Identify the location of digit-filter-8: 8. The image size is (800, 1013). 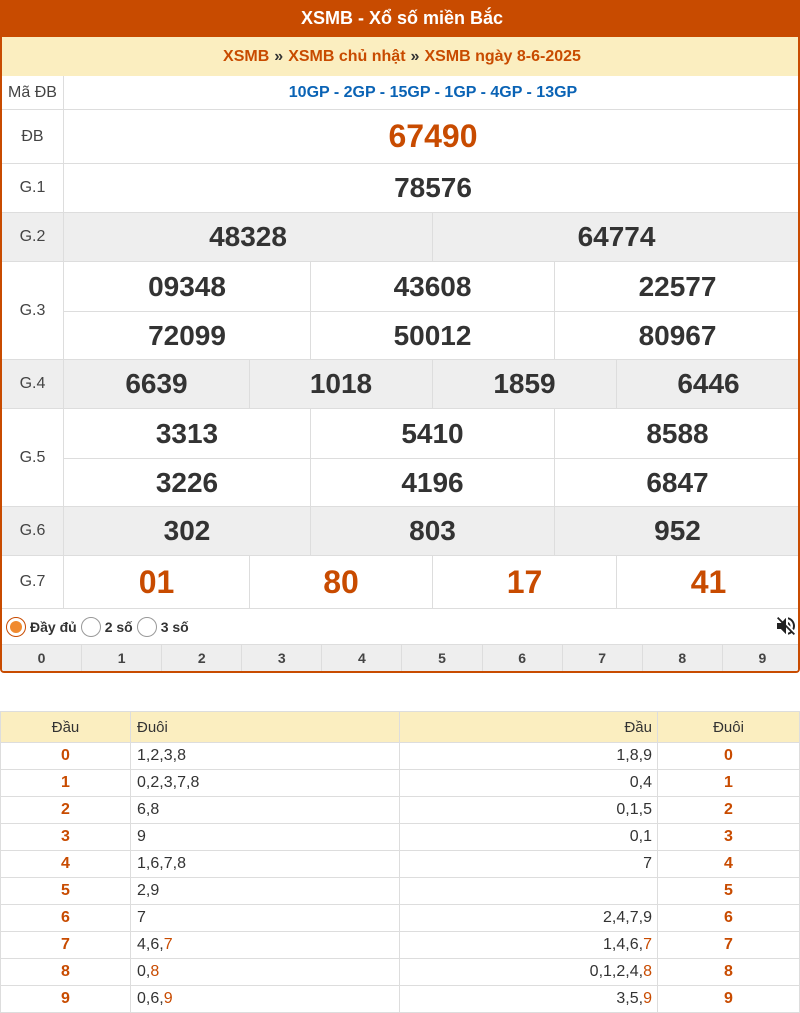
(681, 658).